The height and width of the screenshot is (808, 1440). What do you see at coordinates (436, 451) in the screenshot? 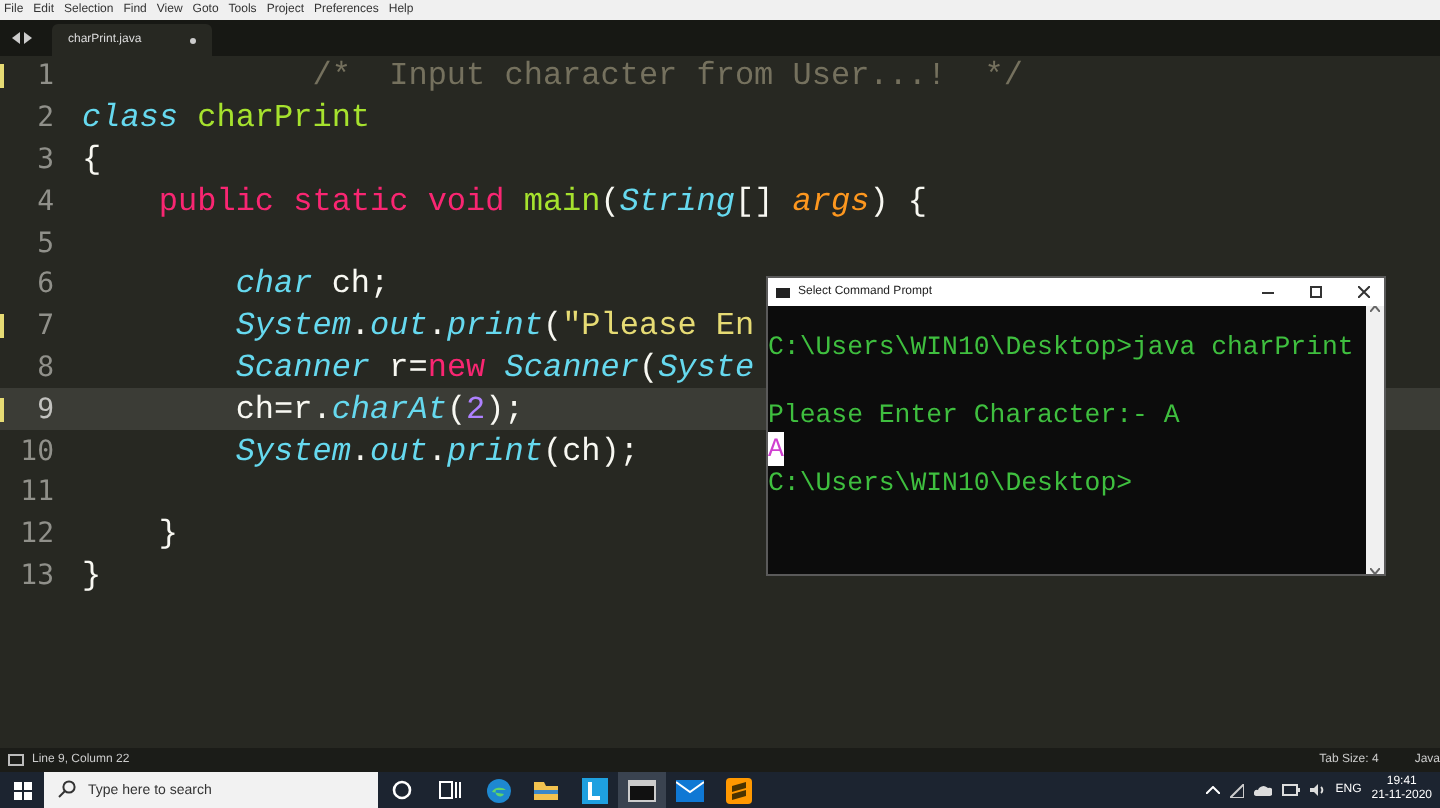
I see `code-line: System.out.print(ch);` at bounding box center [436, 451].